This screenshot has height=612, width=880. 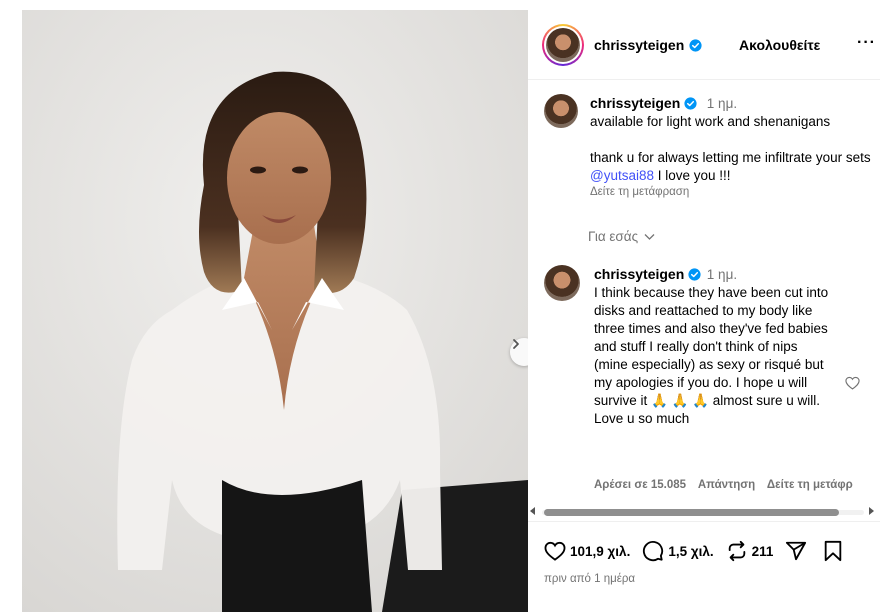 I want to click on scroll-right-icon, so click(x=871, y=511).